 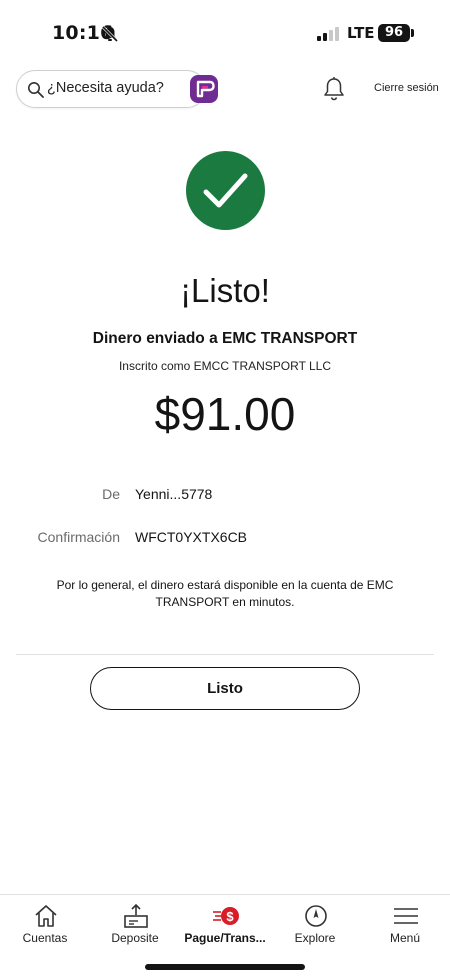 I want to click on assistant-logo-icon, so click(x=204, y=89).